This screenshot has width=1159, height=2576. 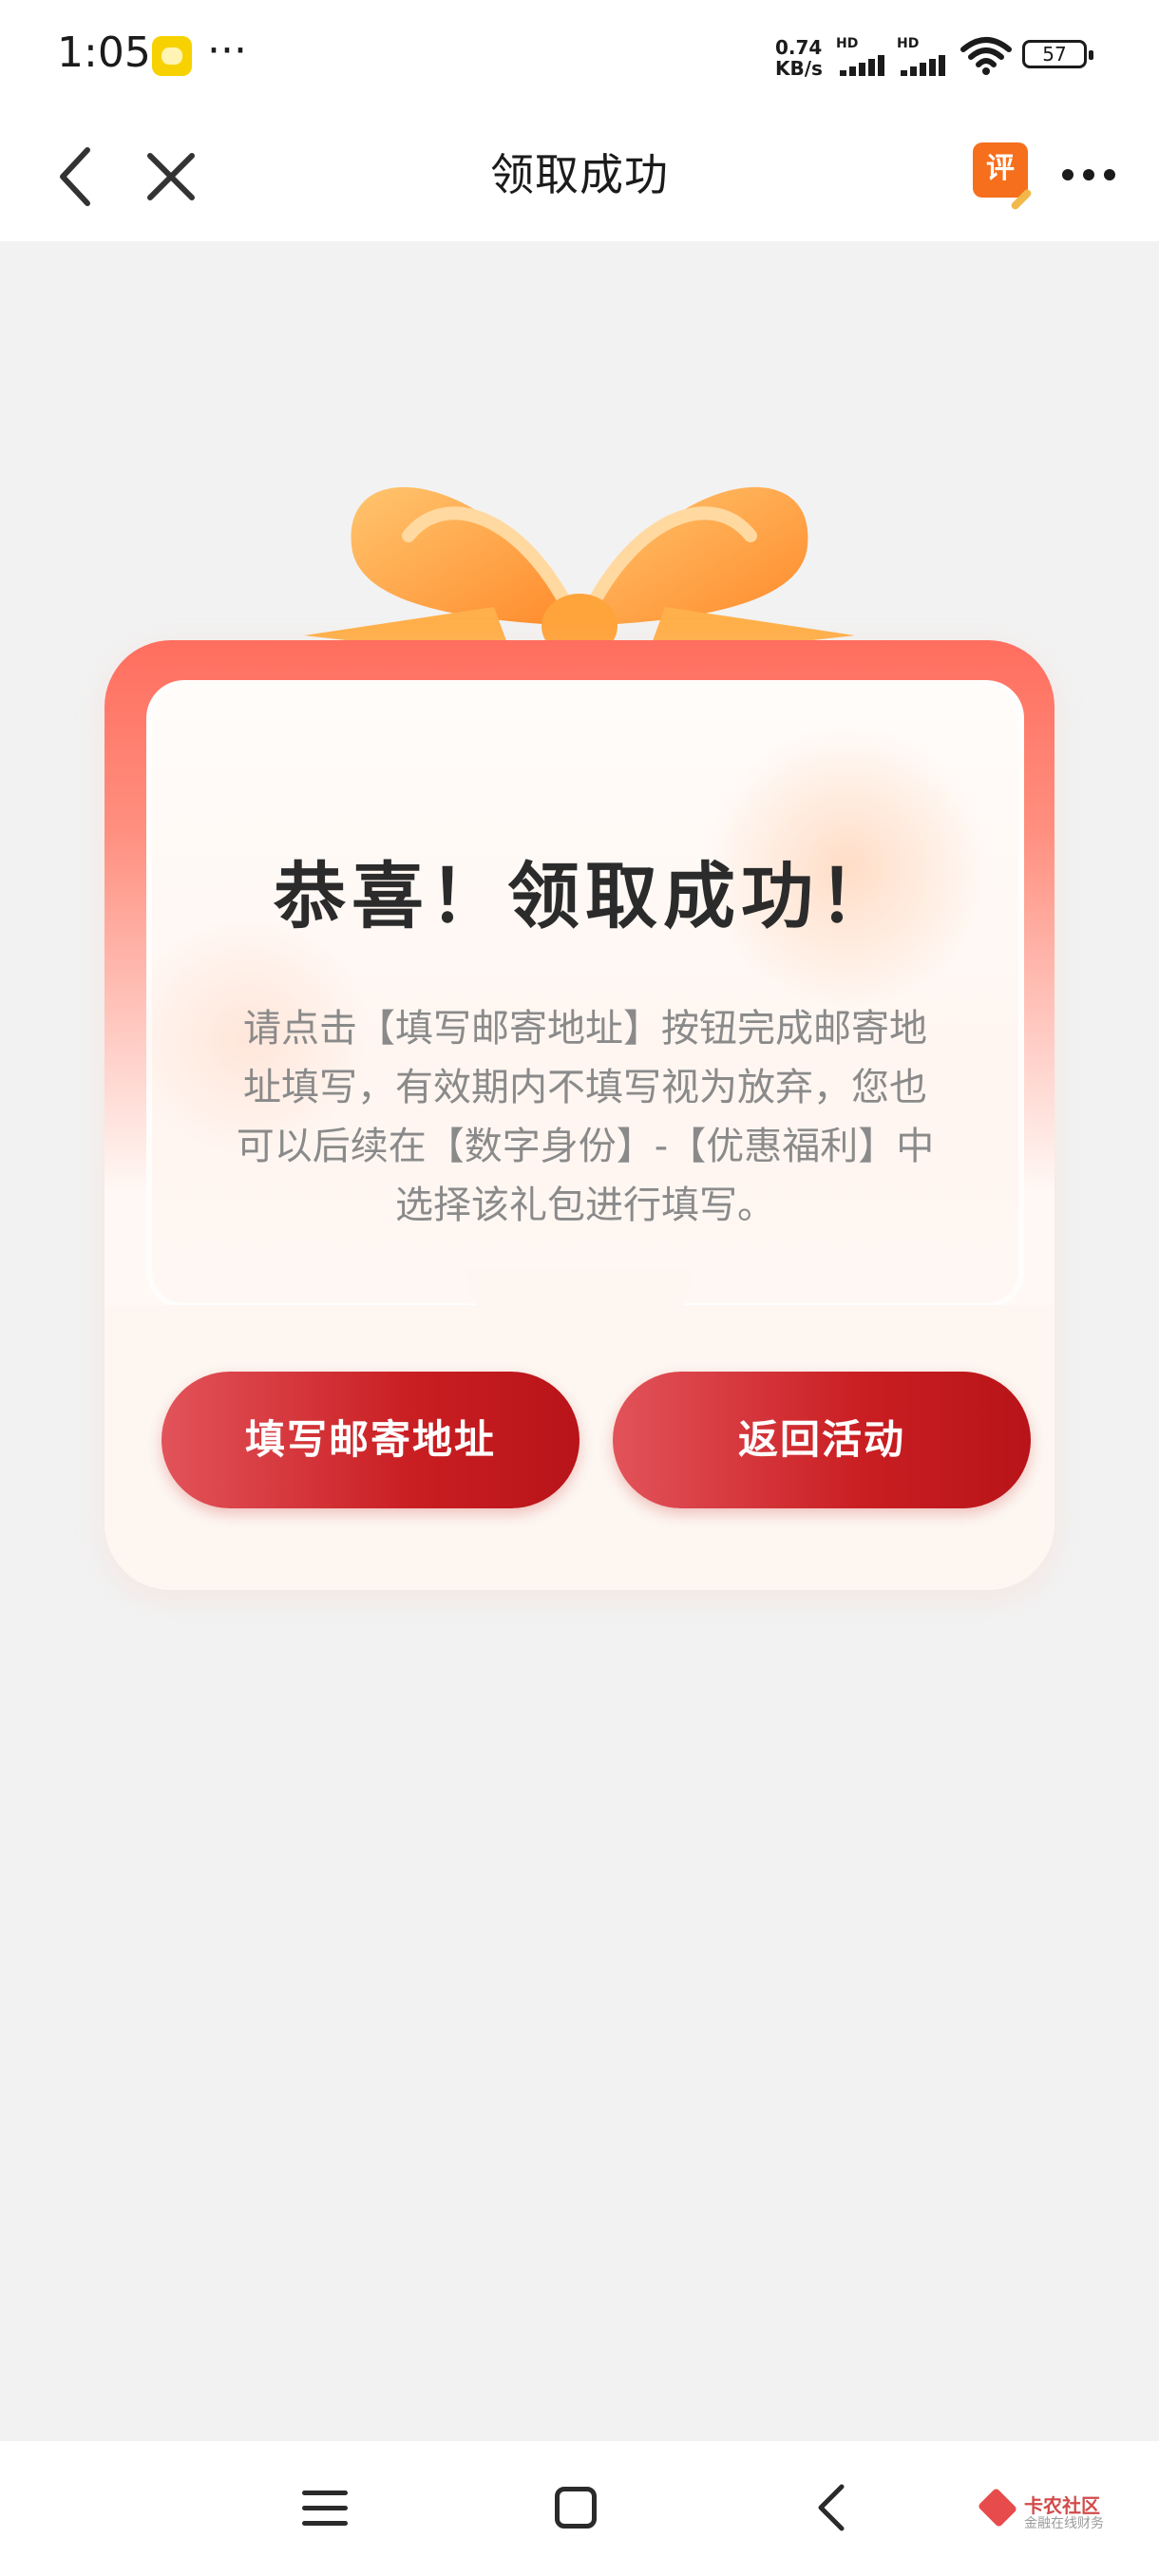 I want to click on menu-icon, so click(x=325, y=2510).